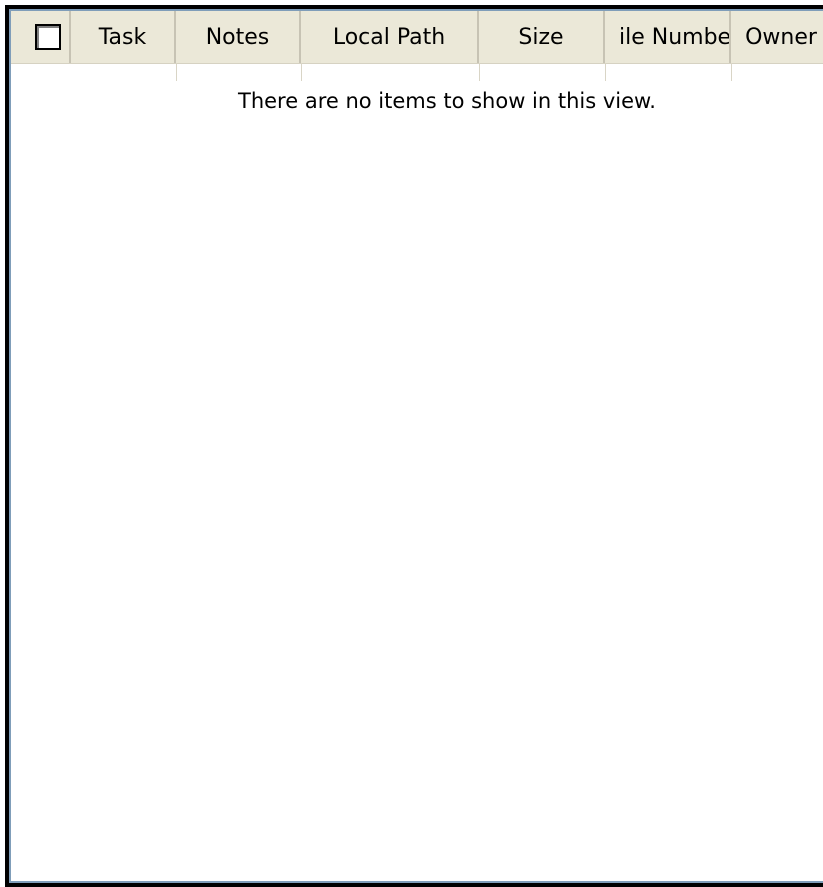 The height and width of the screenshot is (887, 823). I want to click on column-label-notes: Notes, so click(237, 37).